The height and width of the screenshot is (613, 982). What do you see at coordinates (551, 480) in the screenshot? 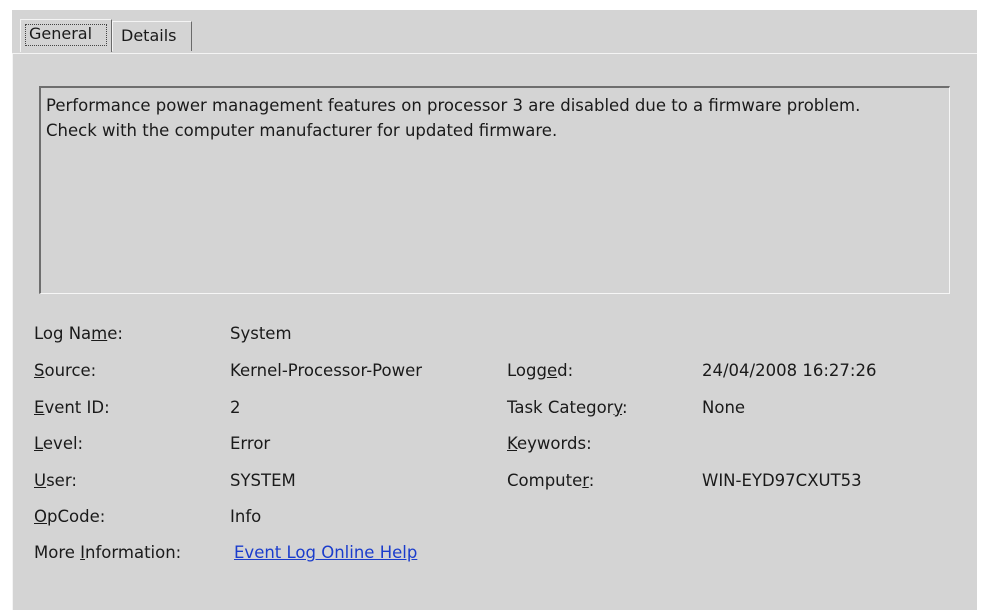
I see `computer-label: Computer:` at bounding box center [551, 480].